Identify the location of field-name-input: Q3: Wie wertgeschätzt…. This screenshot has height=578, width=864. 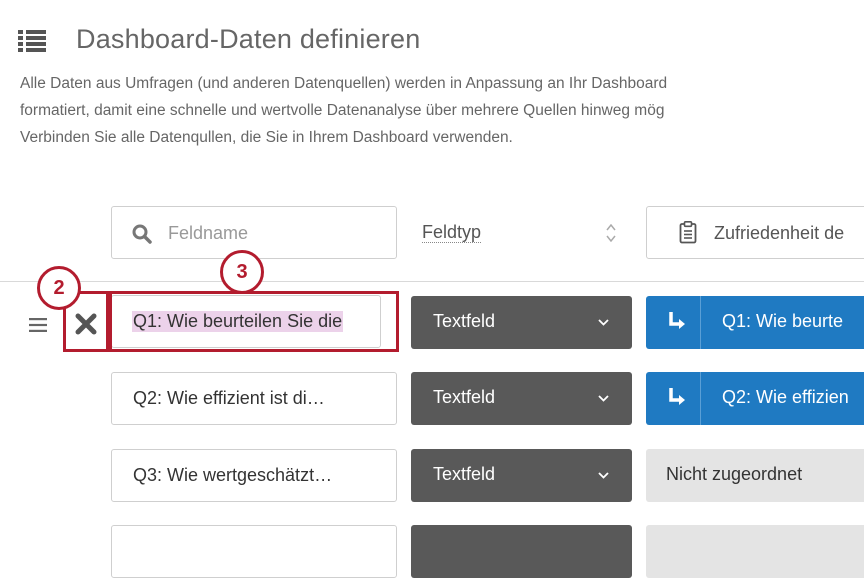
(254, 475).